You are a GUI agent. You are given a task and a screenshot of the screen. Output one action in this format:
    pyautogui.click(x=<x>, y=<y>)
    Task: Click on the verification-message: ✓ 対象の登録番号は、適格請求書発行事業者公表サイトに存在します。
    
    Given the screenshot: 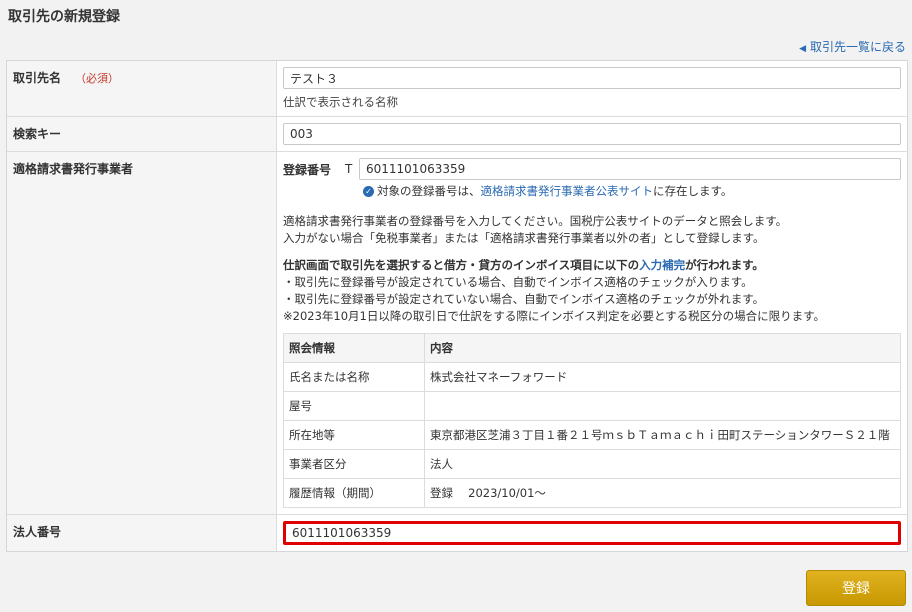 What is the action you would take?
    pyautogui.click(x=632, y=191)
    